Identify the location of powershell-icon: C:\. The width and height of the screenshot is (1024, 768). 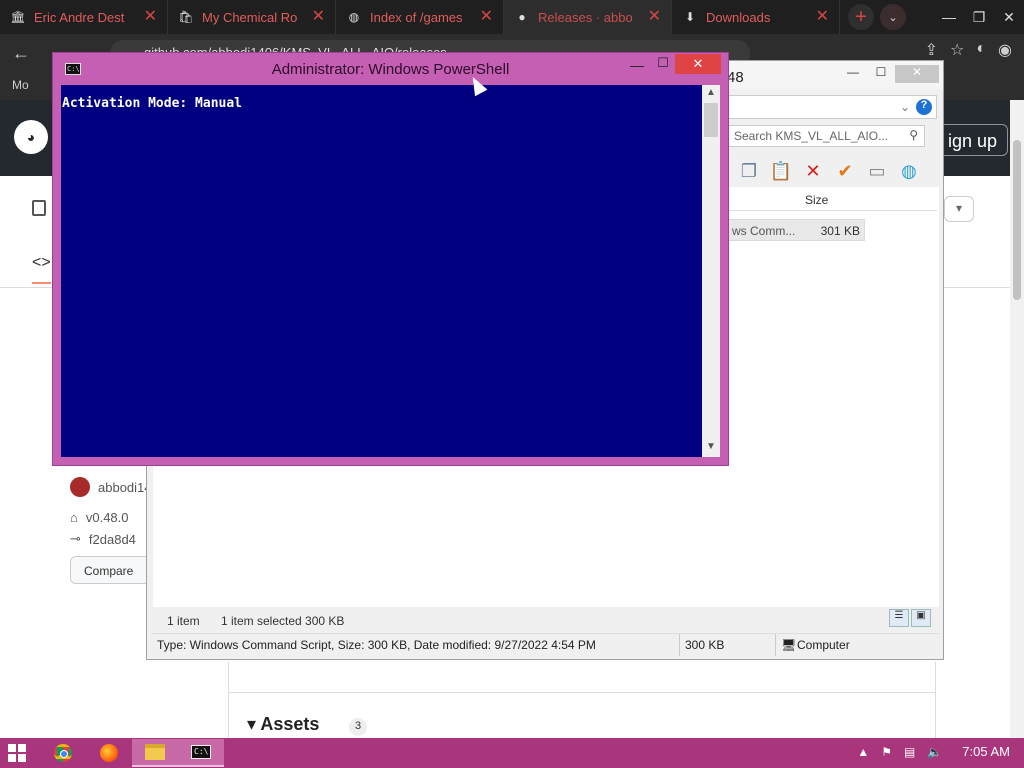
(201, 752).